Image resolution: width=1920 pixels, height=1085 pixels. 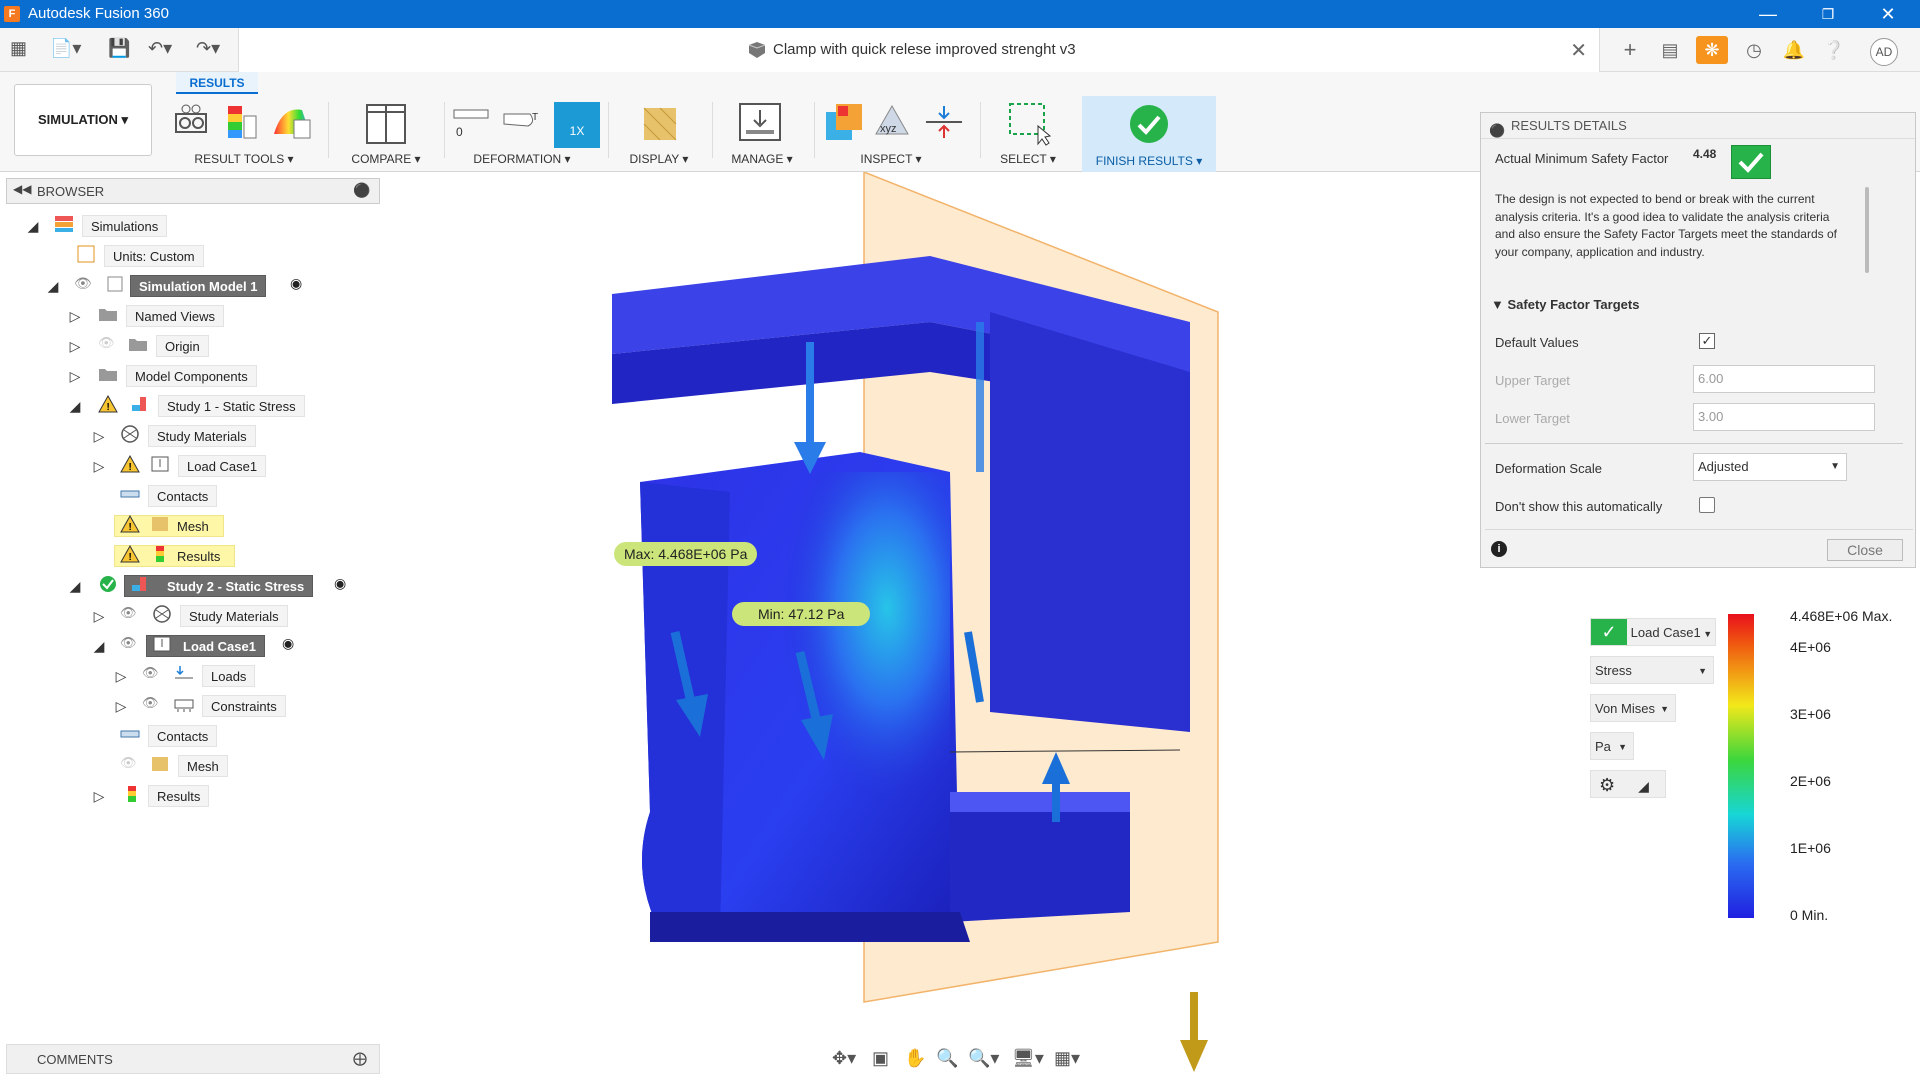 I want to click on tree-item-named-views: Named Views, so click(x=175, y=316).